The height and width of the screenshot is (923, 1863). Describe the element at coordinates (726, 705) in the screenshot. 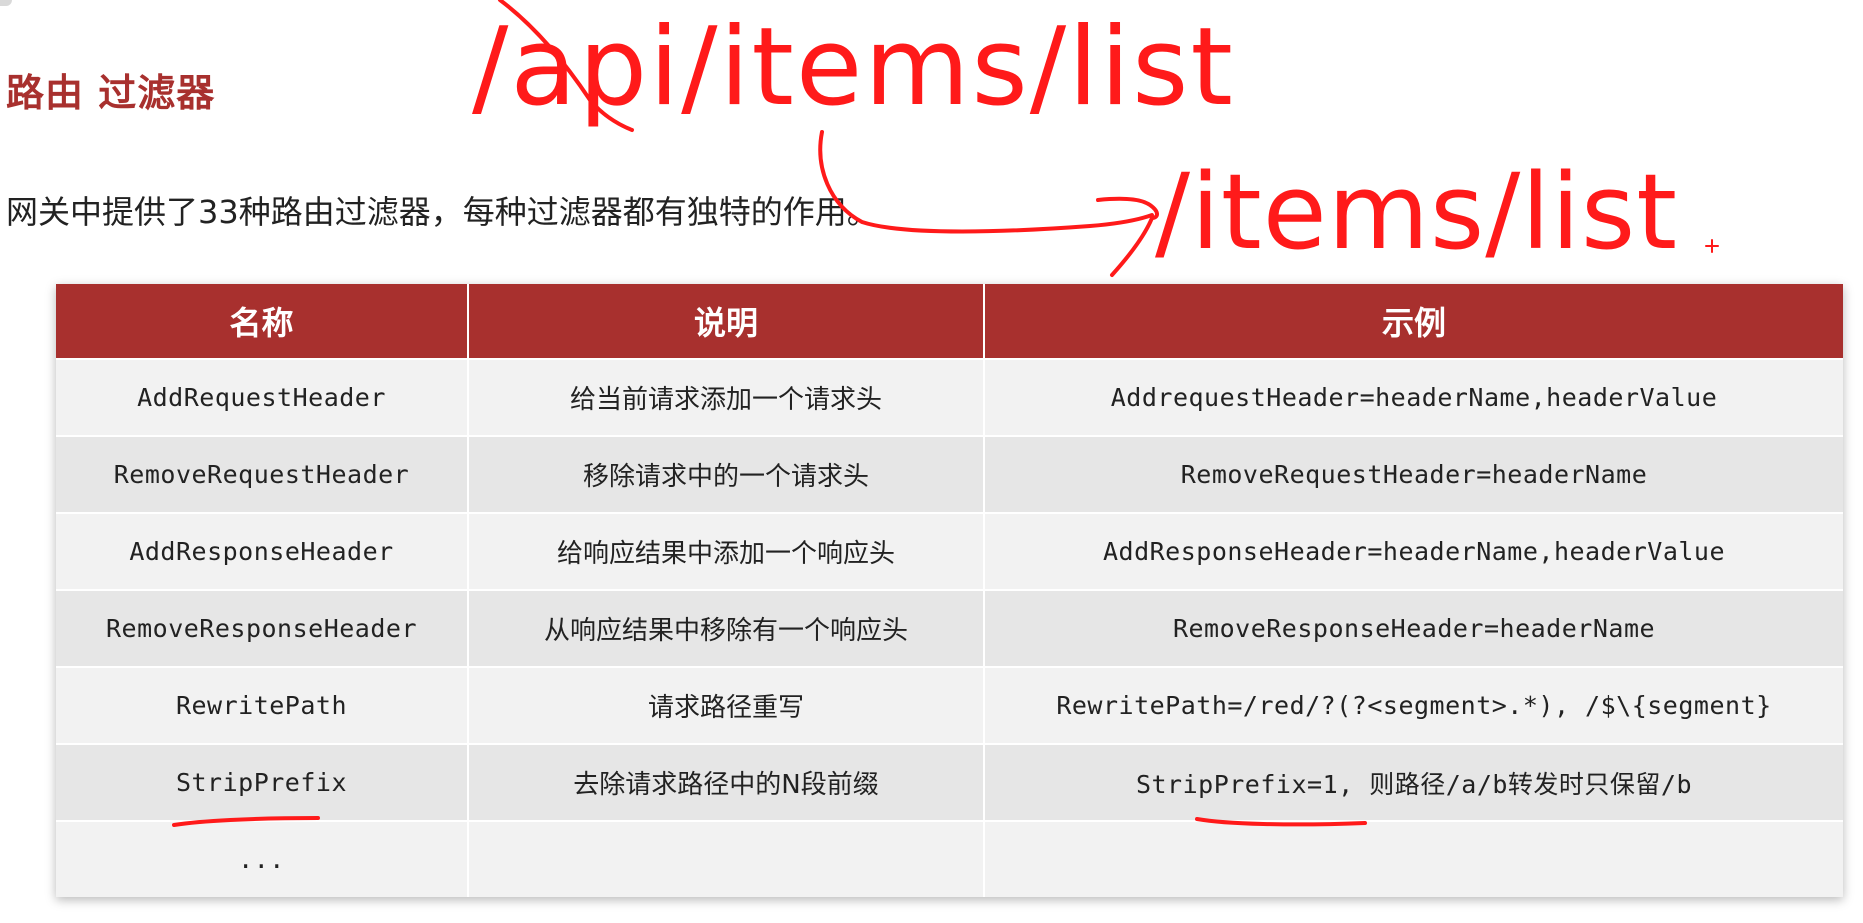

I see `cell-description: 请求路径重写` at that location.